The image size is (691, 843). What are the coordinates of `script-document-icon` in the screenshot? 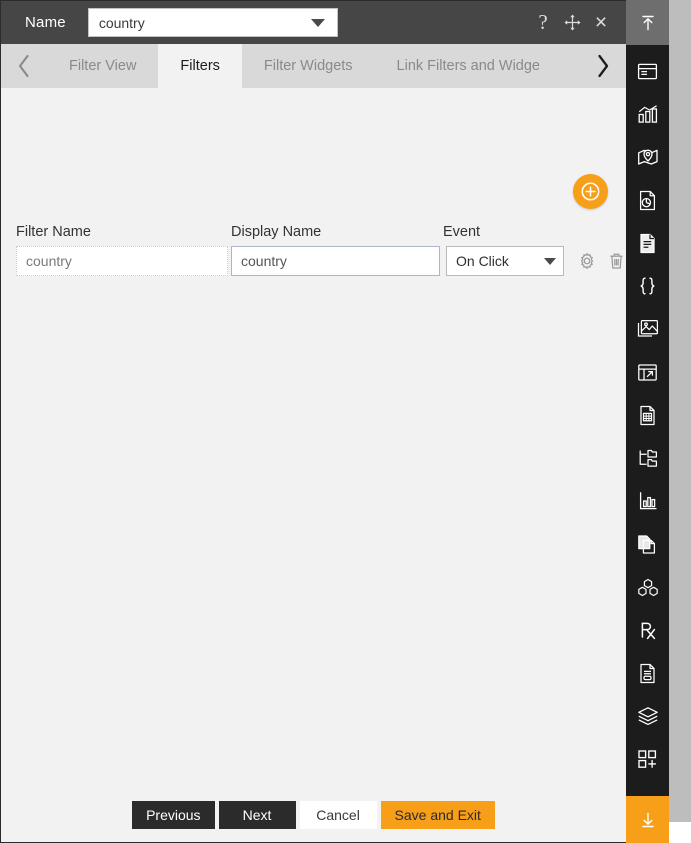 It's located at (648, 673).